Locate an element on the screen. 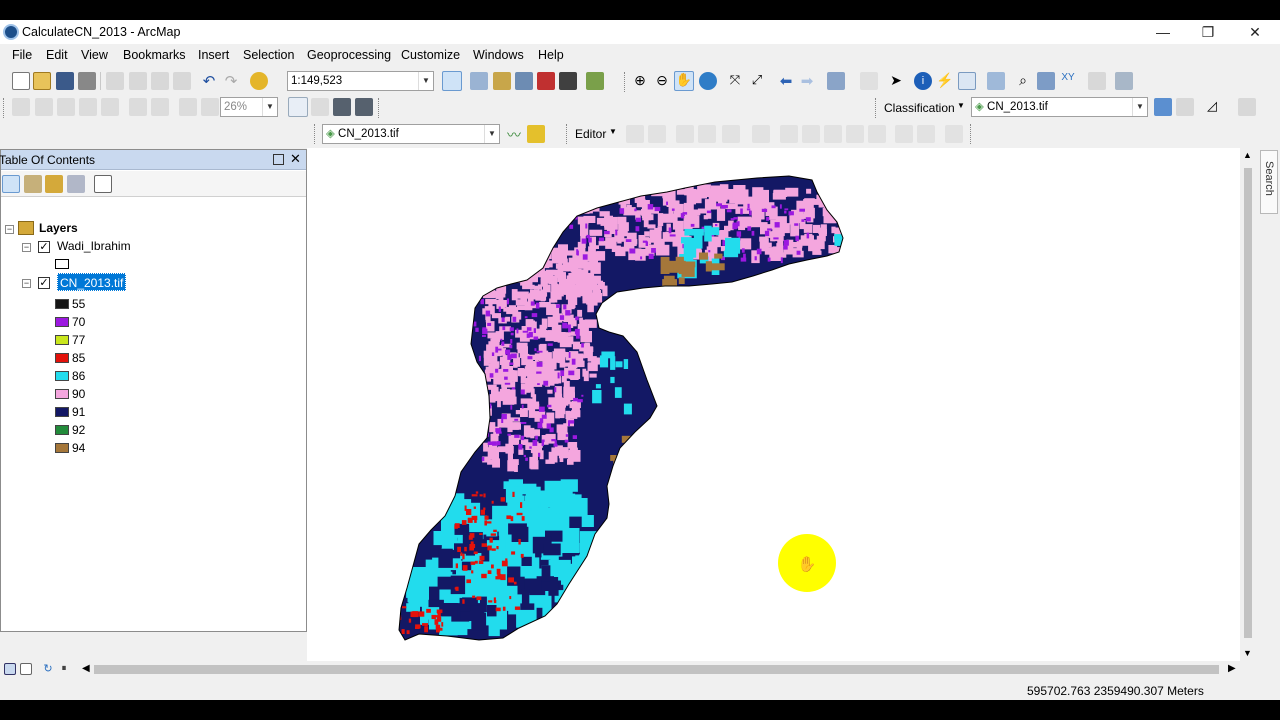  classification-label: Classification is located at coordinates (919, 108).